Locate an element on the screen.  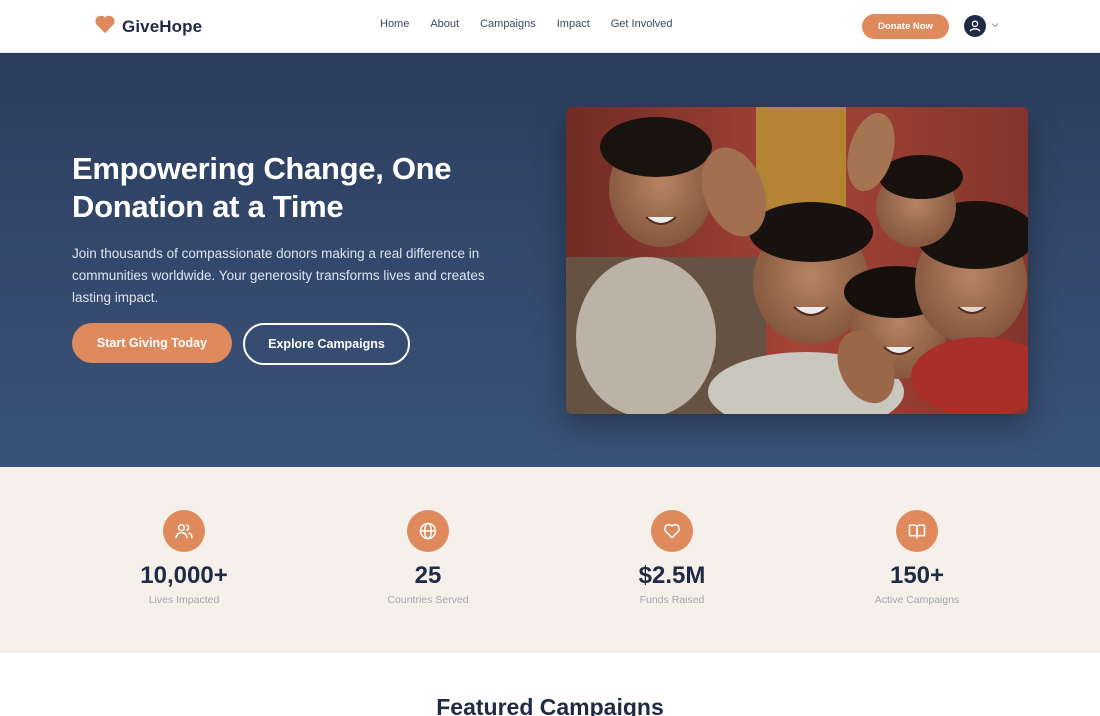
users-icon is located at coordinates (184, 531).